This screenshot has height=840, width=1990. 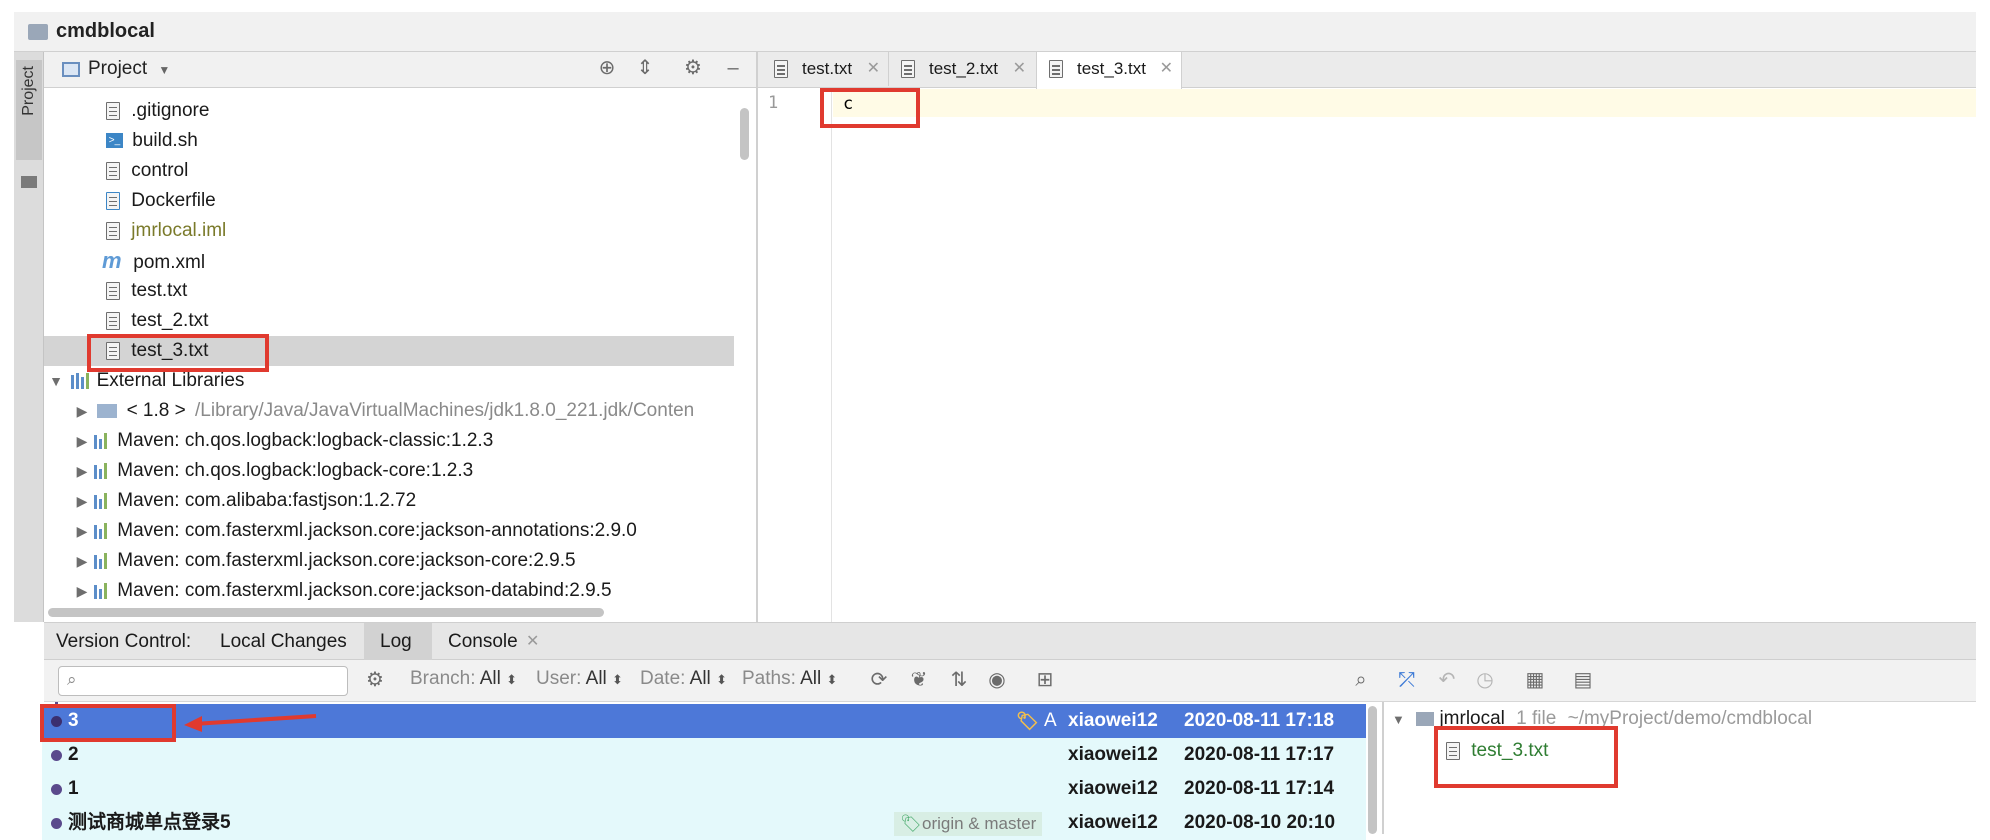 I want to click on project-view-selector: Project ▼, so click(x=129, y=69).